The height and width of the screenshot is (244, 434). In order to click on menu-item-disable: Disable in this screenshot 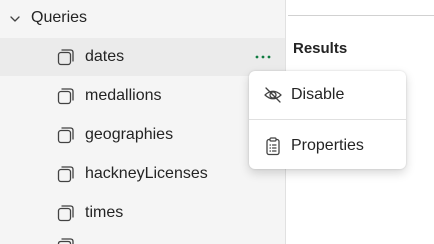, I will do `click(327, 95)`.